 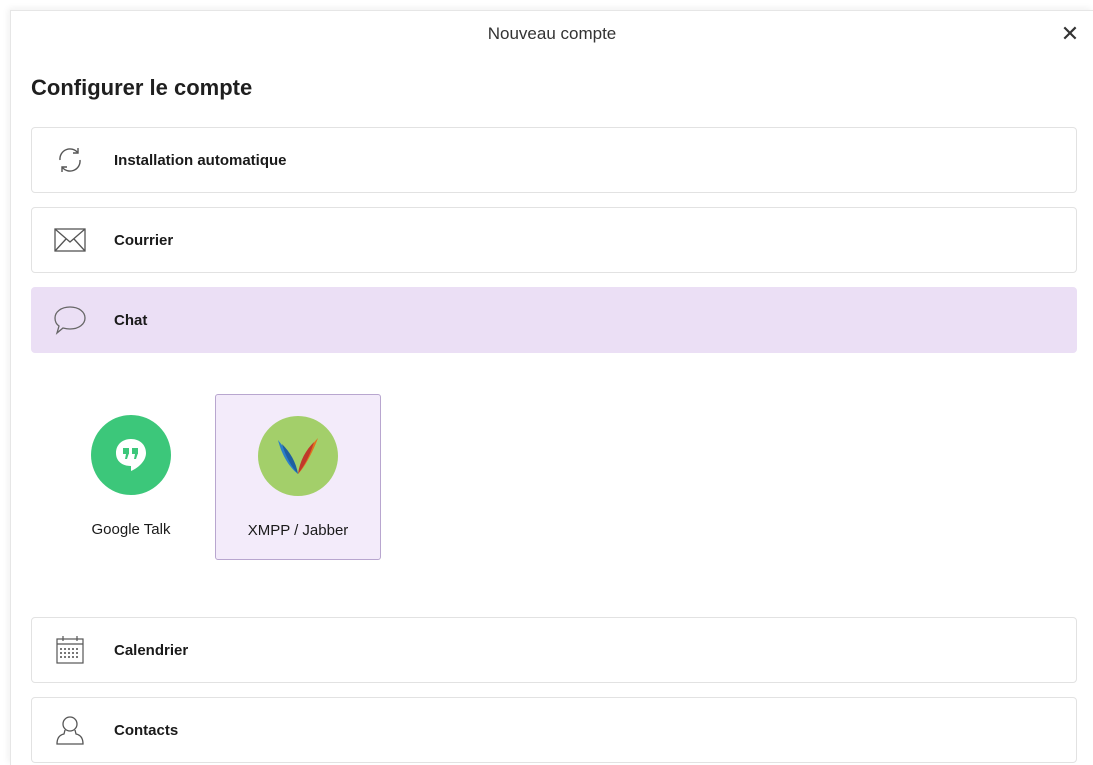 What do you see at coordinates (151, 650) in the screenshot?
I see `row-label: Calendrier` at bounding box center [151, 650].